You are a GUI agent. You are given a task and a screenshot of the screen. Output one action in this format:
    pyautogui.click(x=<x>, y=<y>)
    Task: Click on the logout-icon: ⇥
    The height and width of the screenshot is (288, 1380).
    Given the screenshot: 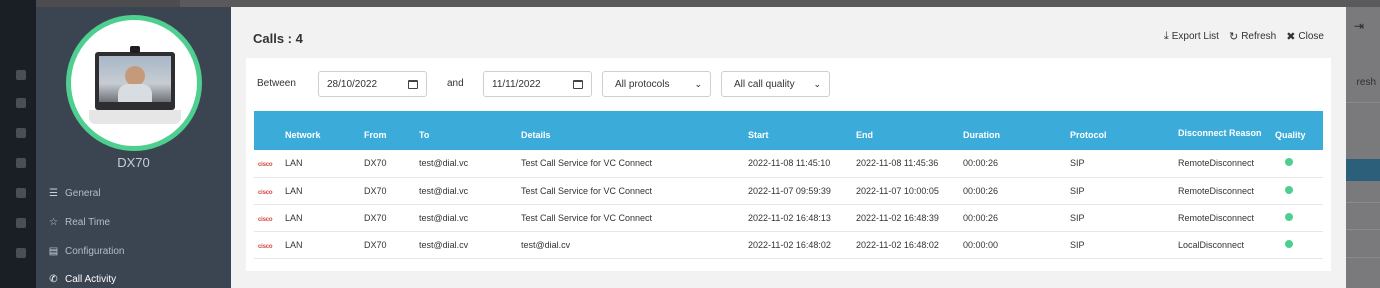 What is the action you would take?
    pyautogui.click(x=1358, y=26)
    